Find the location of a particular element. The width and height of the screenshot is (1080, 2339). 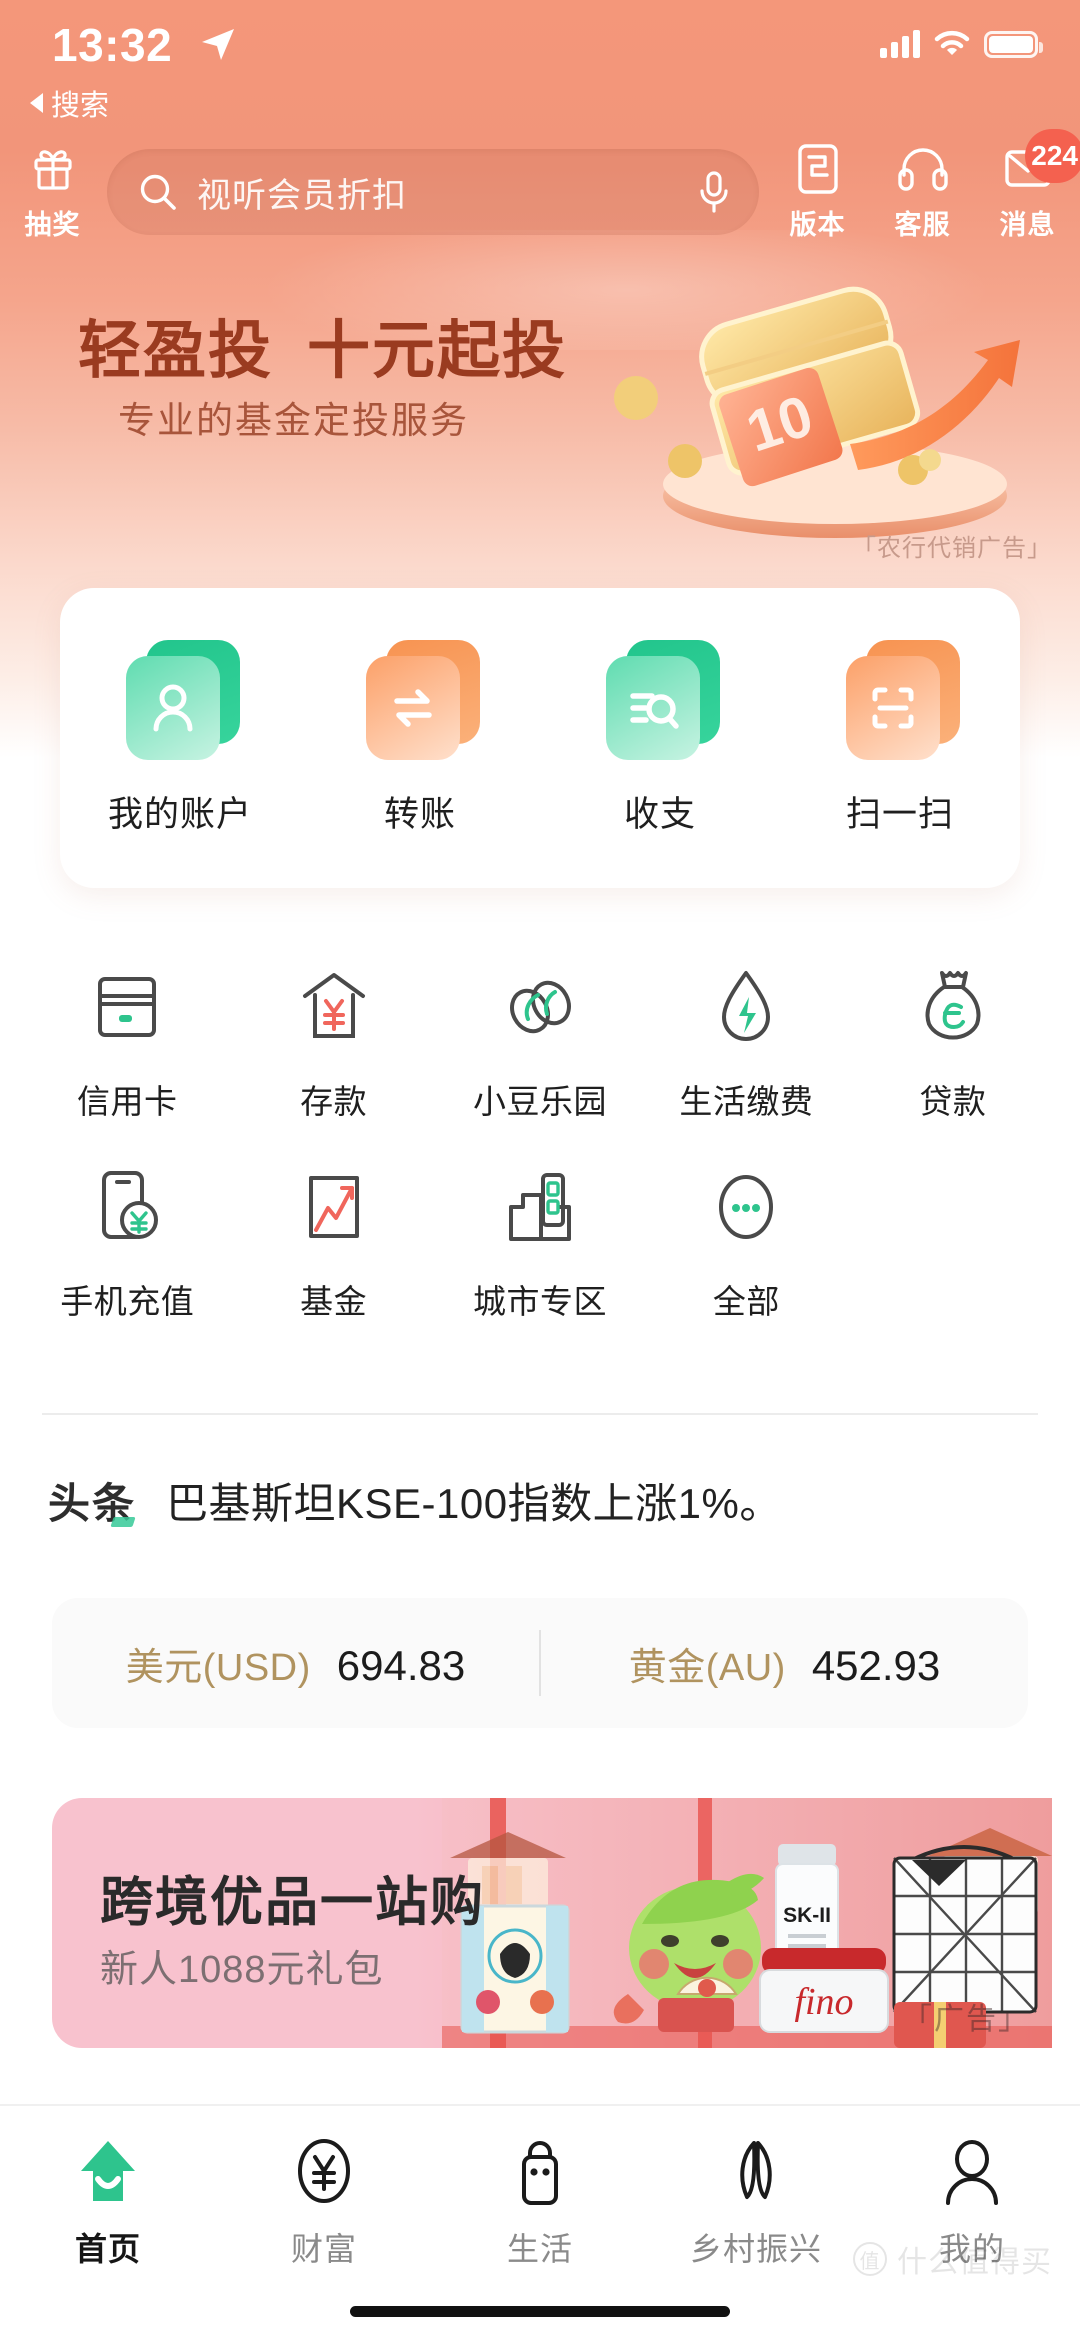

quick-action-label: 收支 is located at coordinates (659, 814).